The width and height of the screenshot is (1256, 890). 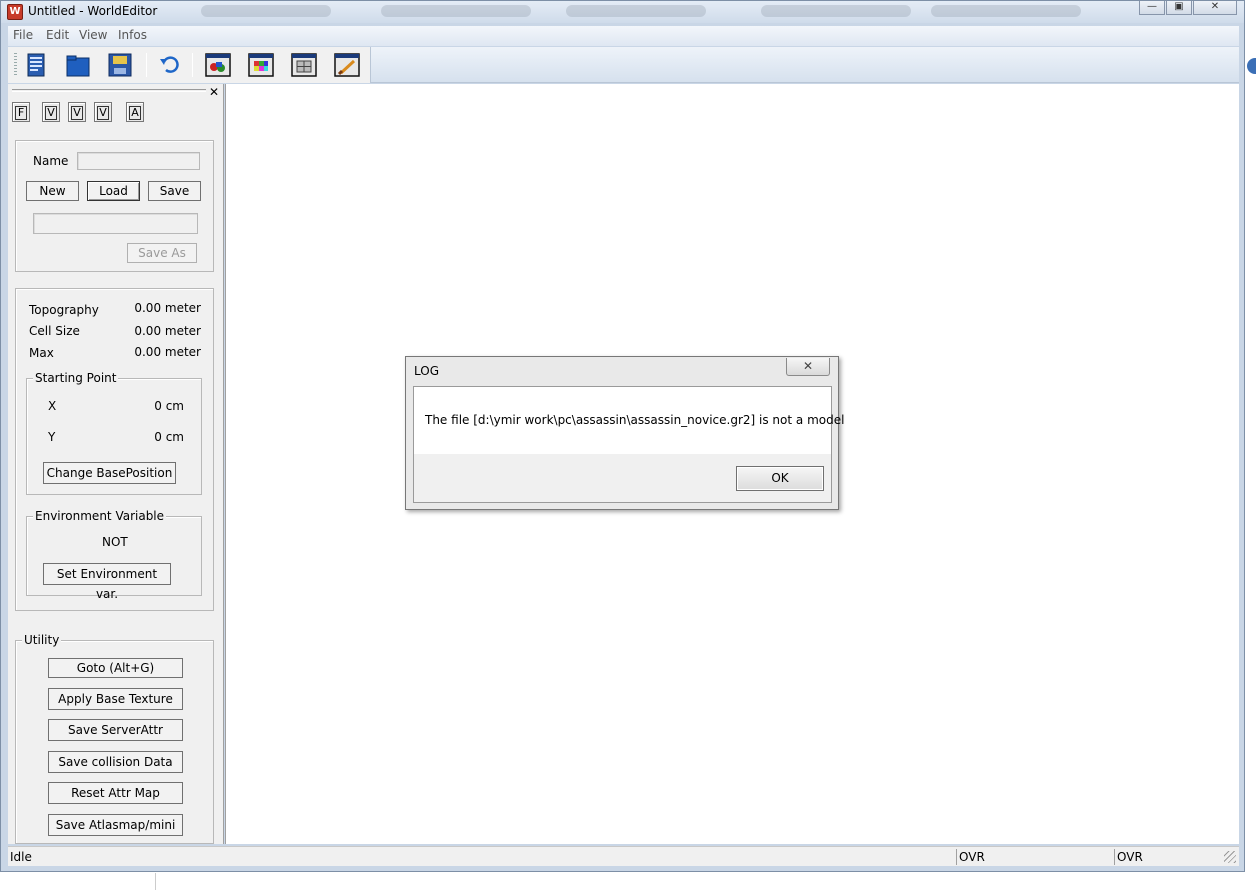 I want to click on environment-value: NOT, so click(x=115, y=542).